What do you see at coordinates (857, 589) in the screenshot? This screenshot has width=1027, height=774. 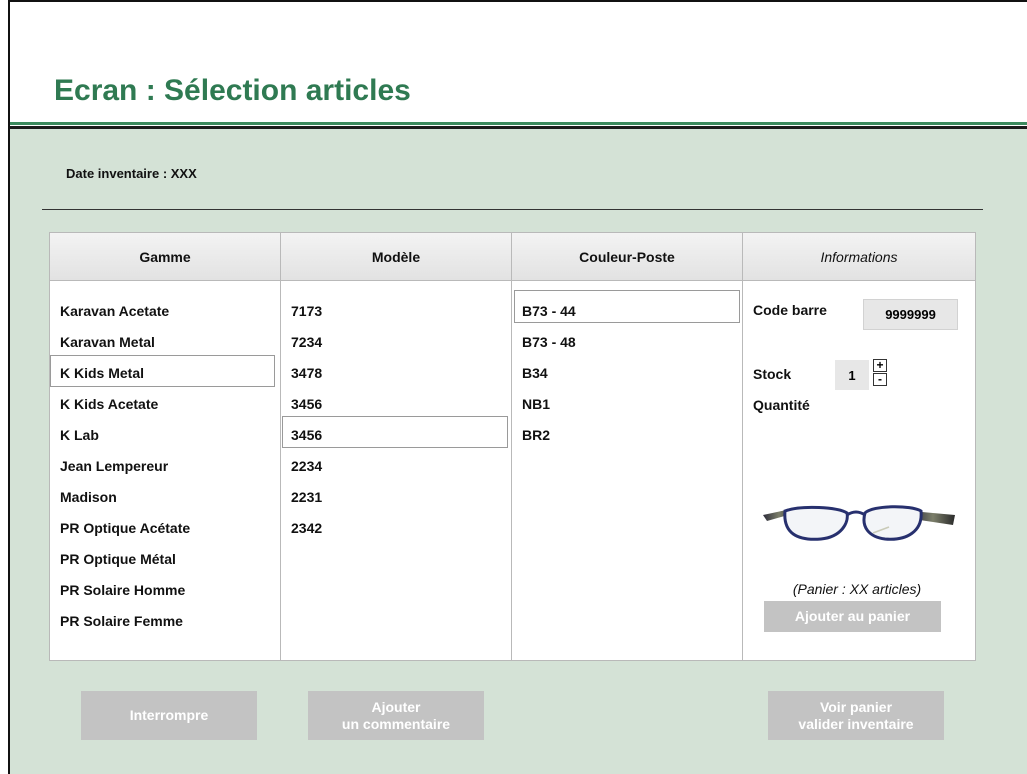 I see `cart-count-note: (Panier : XX articles)` at bounding box center [857, 589].